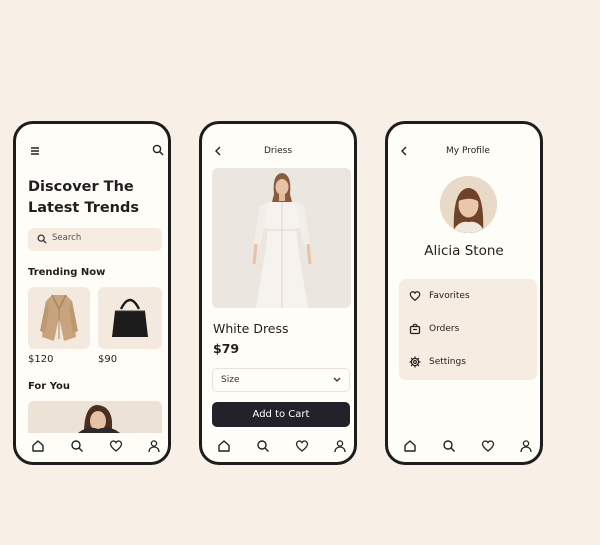  I want to click on product-name: White Dress, so click(251, 328).